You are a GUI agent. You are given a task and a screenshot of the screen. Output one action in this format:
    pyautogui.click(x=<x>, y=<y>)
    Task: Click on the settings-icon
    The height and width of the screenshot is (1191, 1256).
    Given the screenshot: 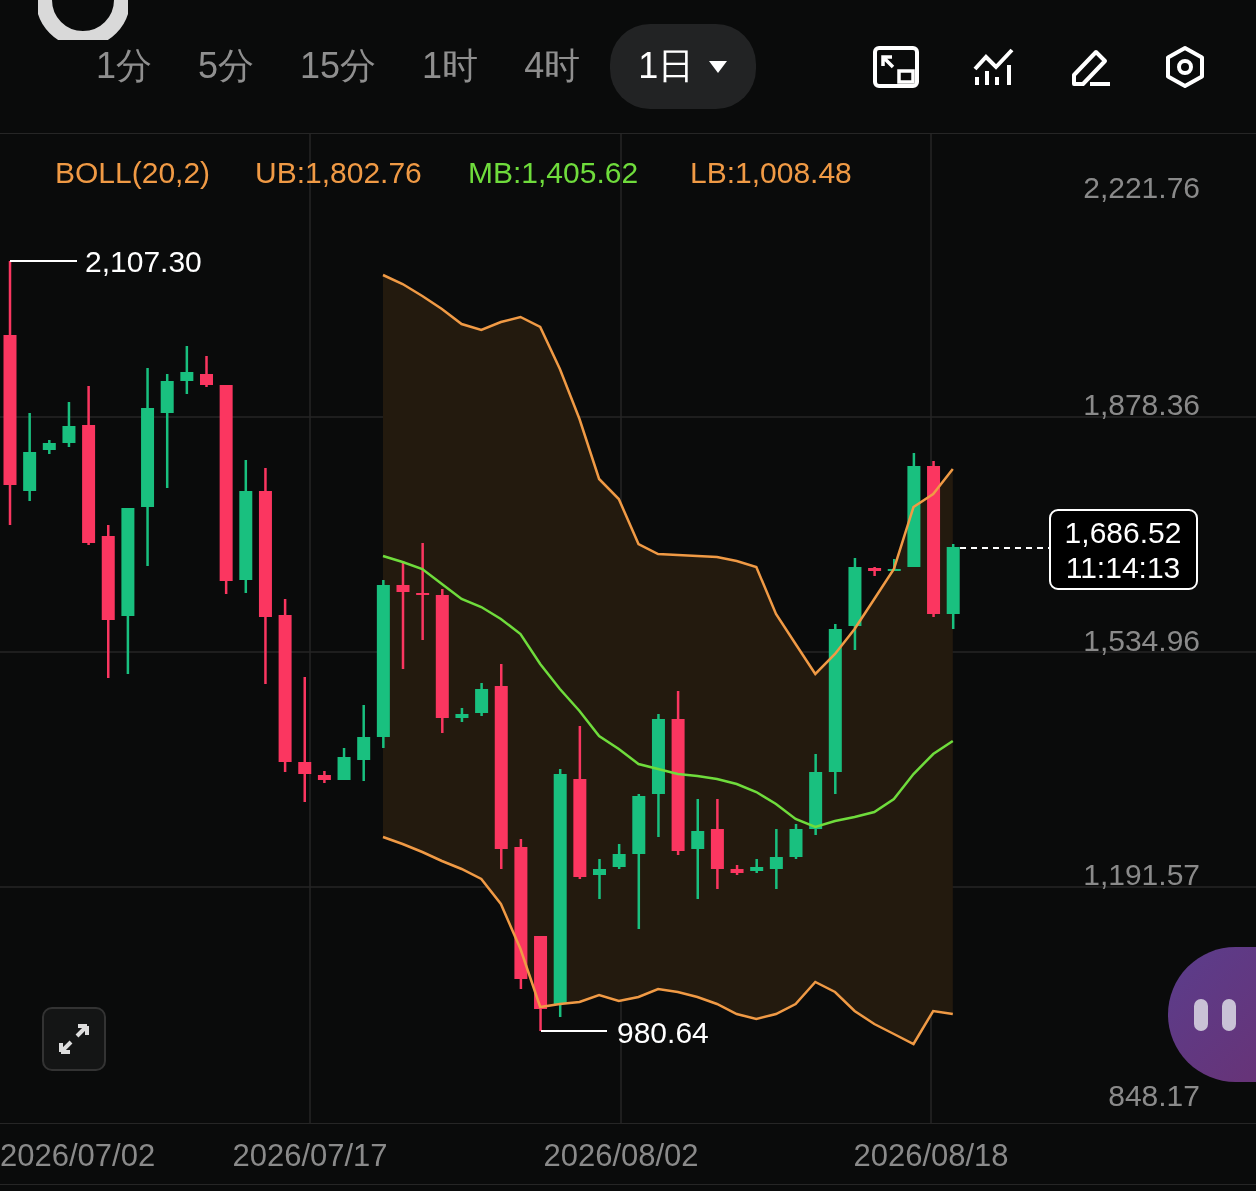 What is the action you would take?
    pyautogui.click(x=1185, y=66)
    